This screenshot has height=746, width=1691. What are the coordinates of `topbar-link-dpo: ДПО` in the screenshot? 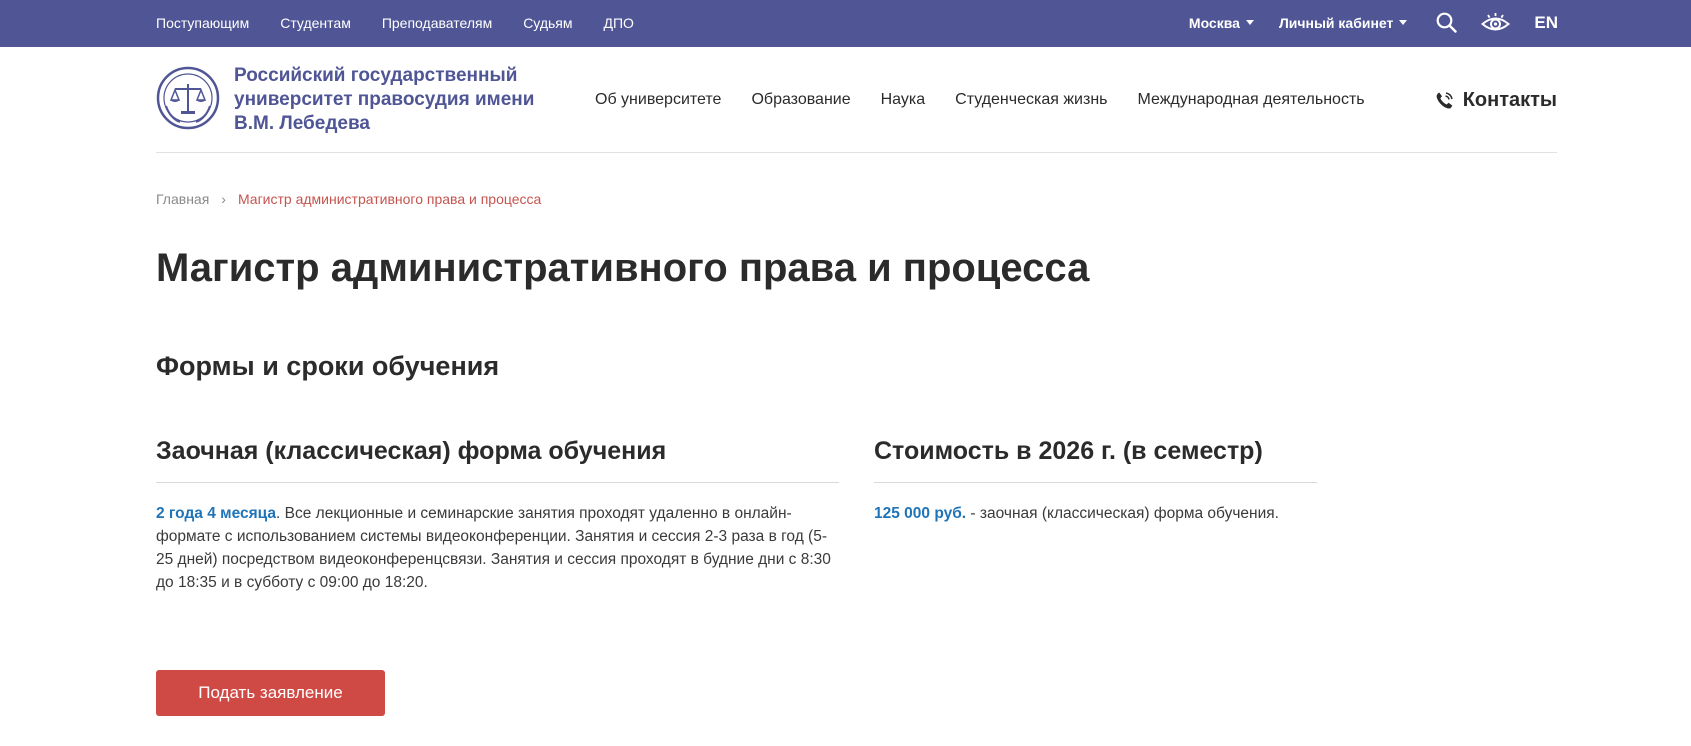 It's located at (619, 23).